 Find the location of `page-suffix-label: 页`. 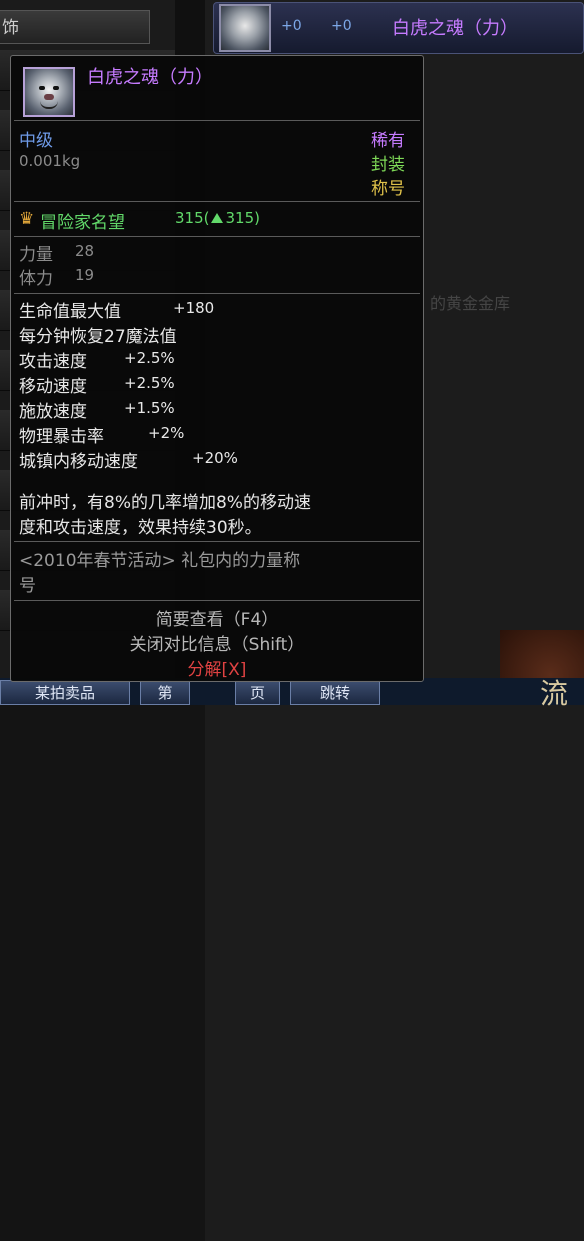

page-suffix-label: 页 is located at coordinates (257, 692).